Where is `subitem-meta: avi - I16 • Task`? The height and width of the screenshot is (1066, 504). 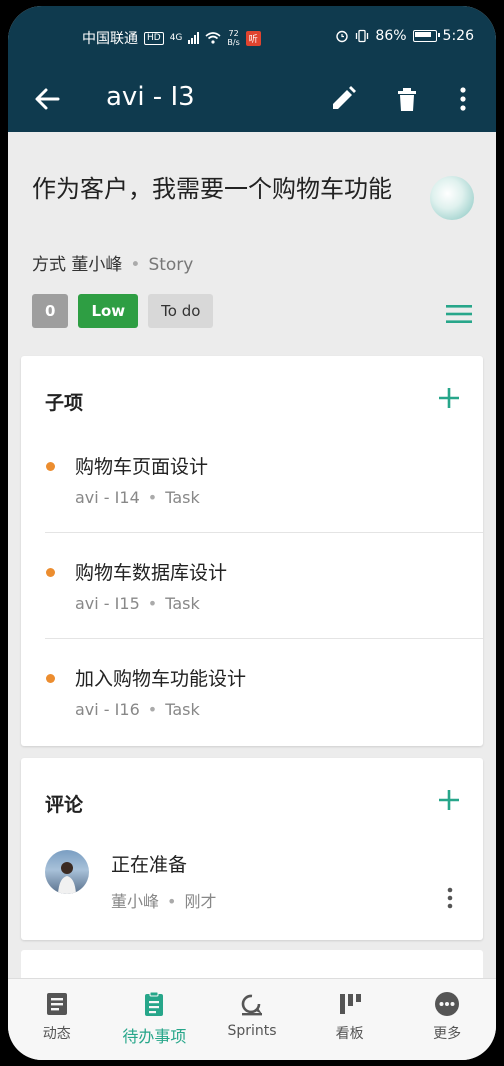
subitem-meta: avi - I16 • Task is located at coordinates (137, 709).